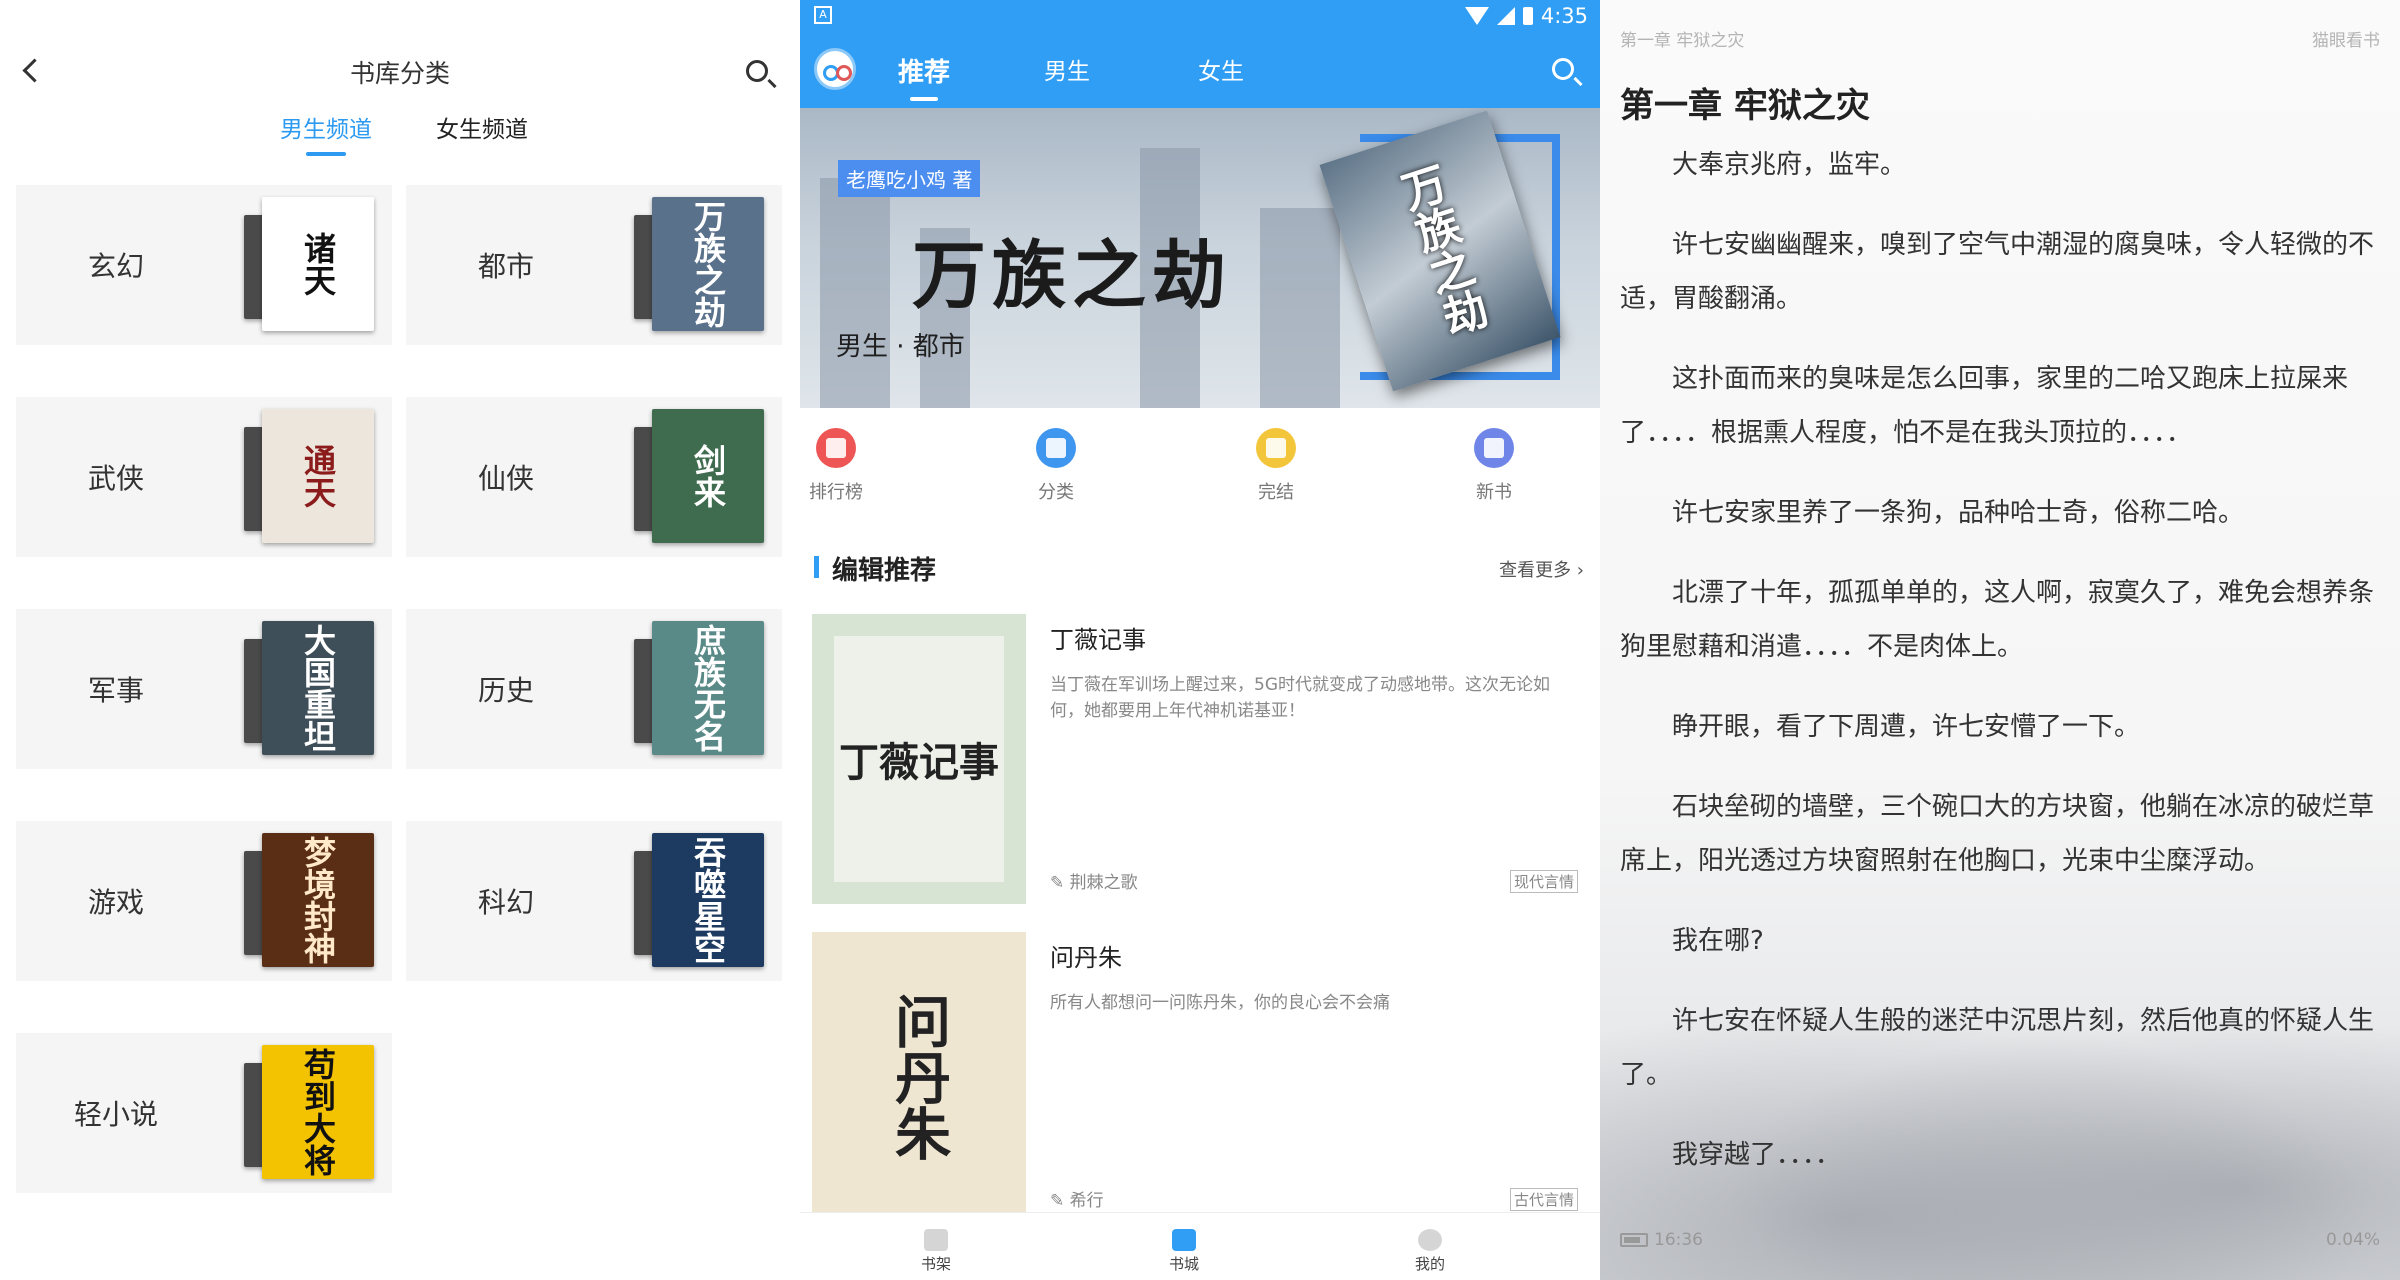  I want to click on tab-label: 我的, so click(1429, 1264).